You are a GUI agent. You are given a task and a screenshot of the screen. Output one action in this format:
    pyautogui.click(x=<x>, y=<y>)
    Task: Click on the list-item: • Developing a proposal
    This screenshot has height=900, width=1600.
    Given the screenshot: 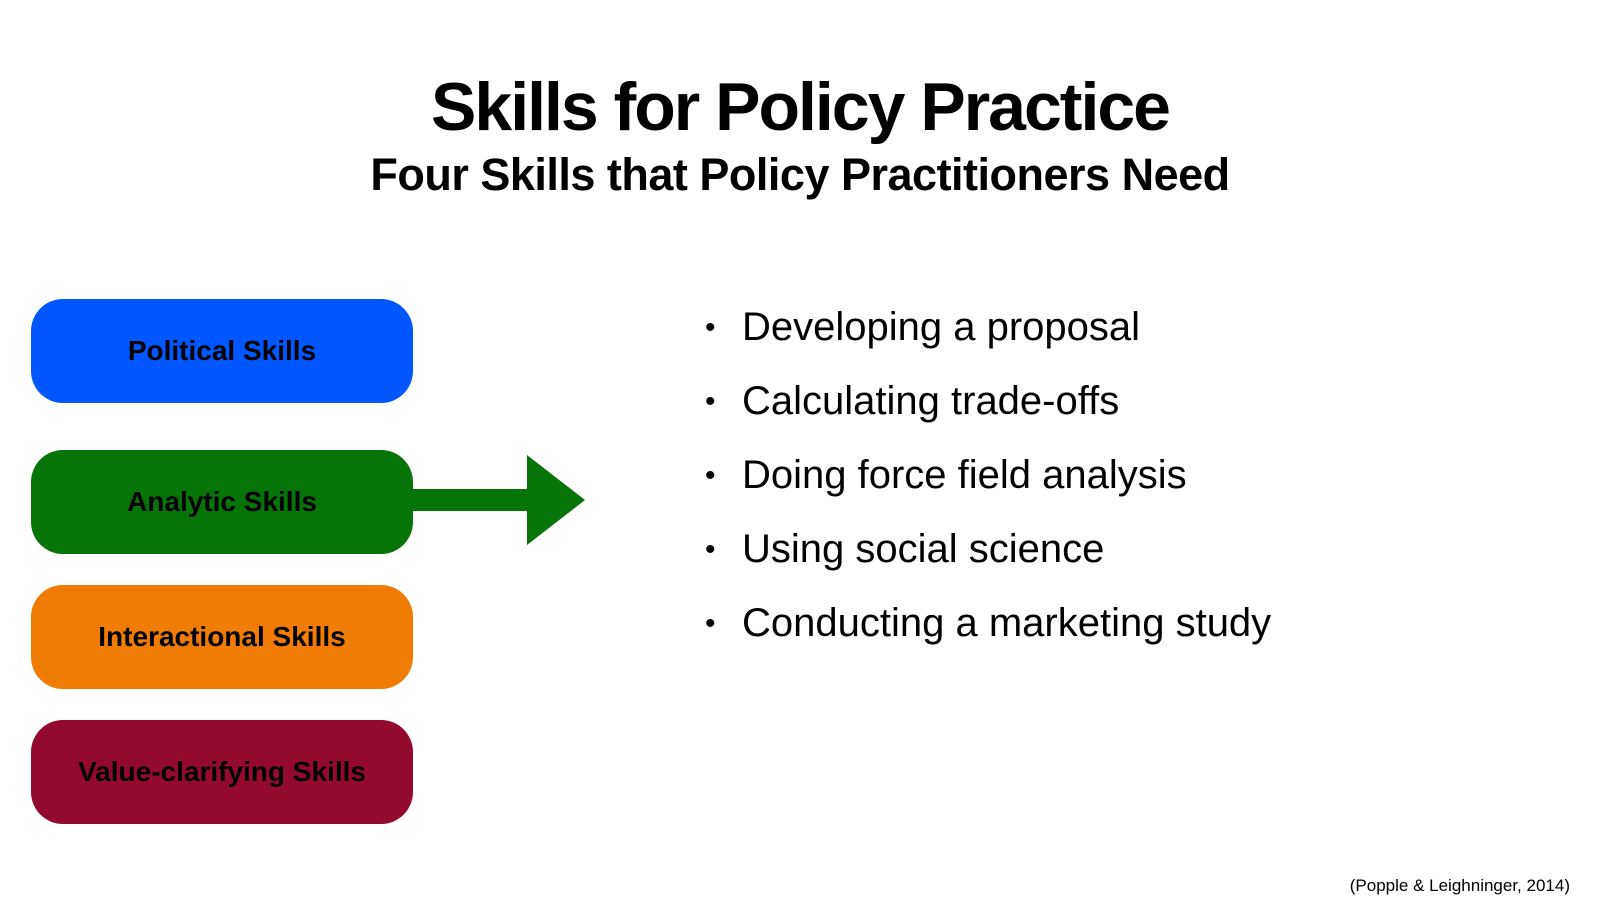 What is the action you would take?
    pyautogui.click(x=1015, y=327)
    